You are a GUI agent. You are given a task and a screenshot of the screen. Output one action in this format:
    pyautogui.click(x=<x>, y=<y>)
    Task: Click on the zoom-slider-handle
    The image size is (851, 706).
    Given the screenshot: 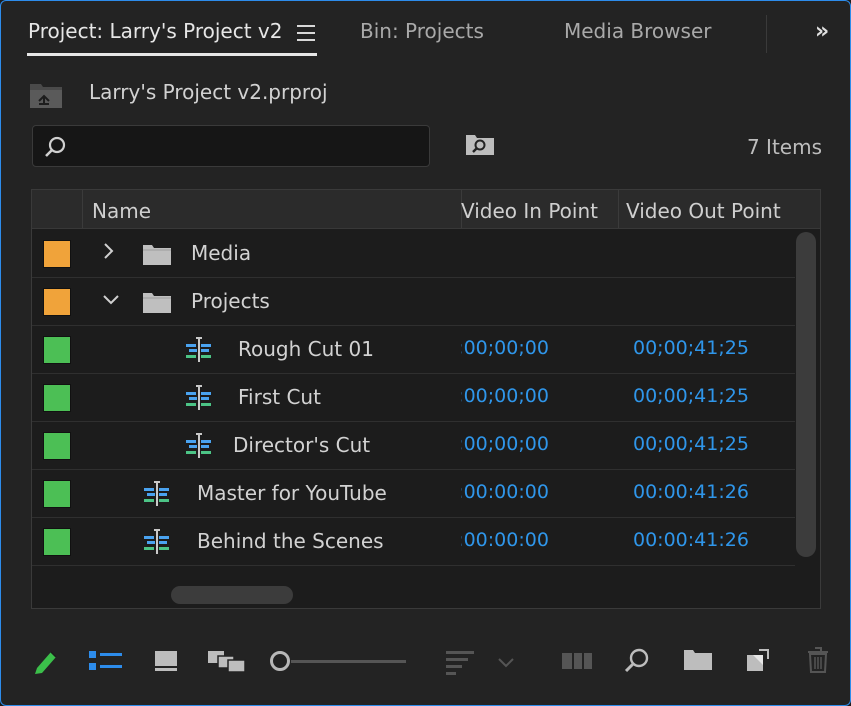 What is the action you would take?
    pyautogui.click(x=280, y=661)
    